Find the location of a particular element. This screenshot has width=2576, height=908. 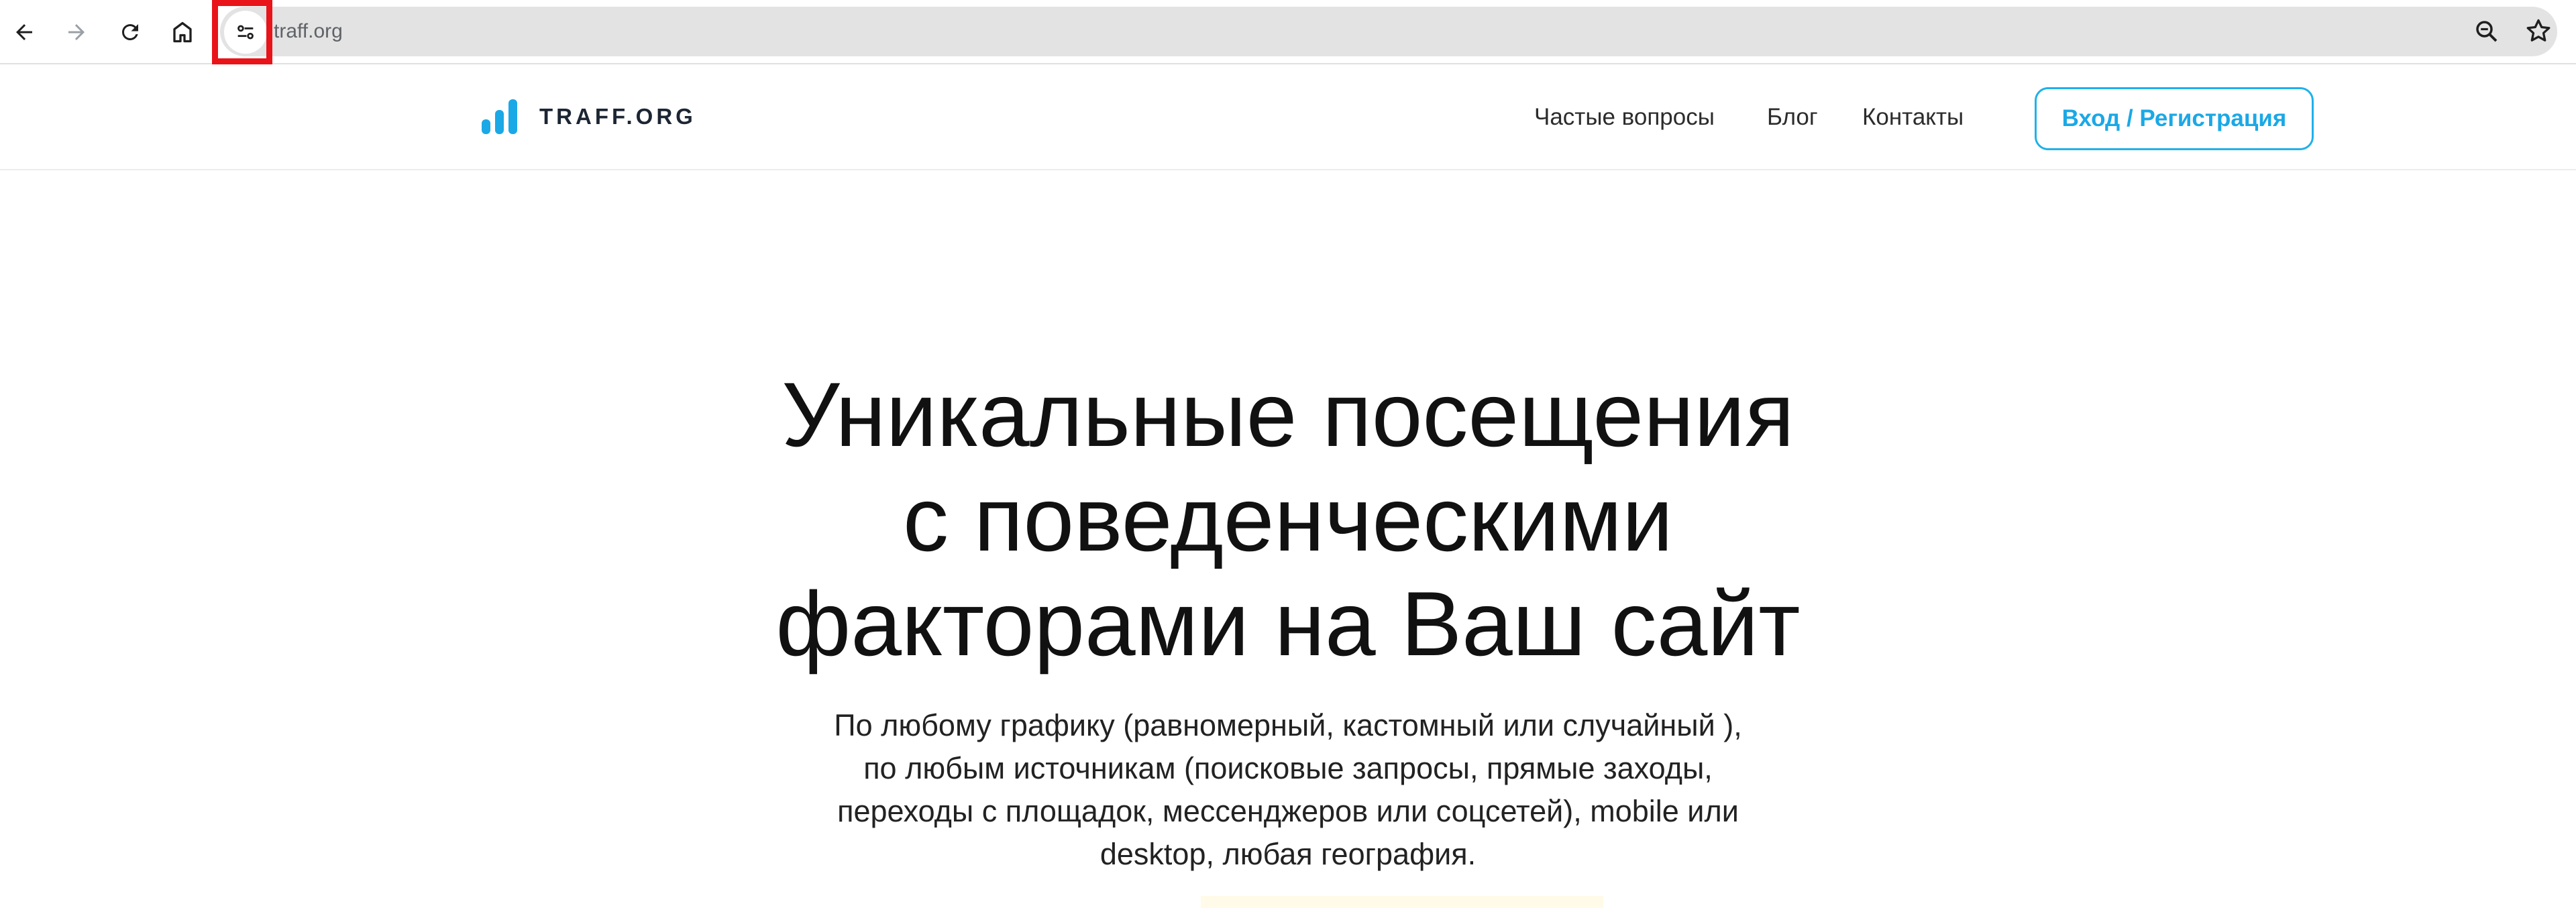

home-button is located at coordinates (182, 32).